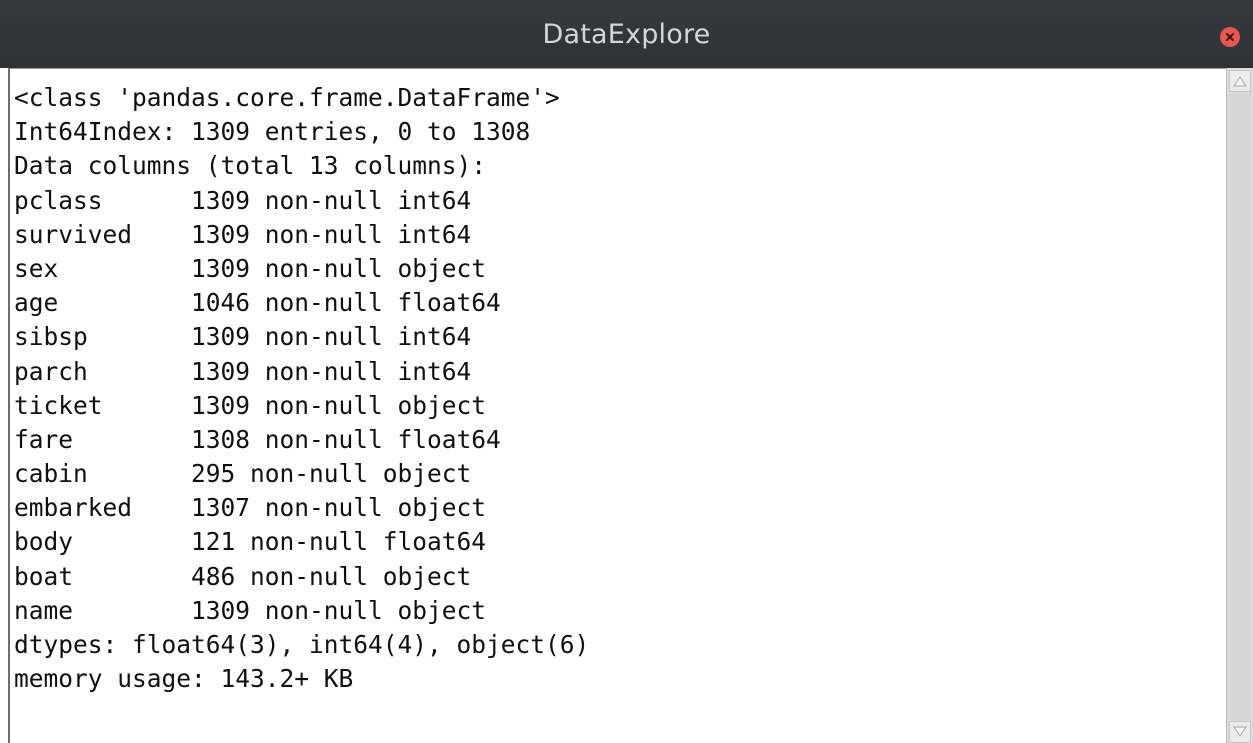 Image resolution: width=1253 pixels, height=743 pixels. I want to click on console-line: <class 'pandas.core.frame.DataFrame'>, so click(287, 97).